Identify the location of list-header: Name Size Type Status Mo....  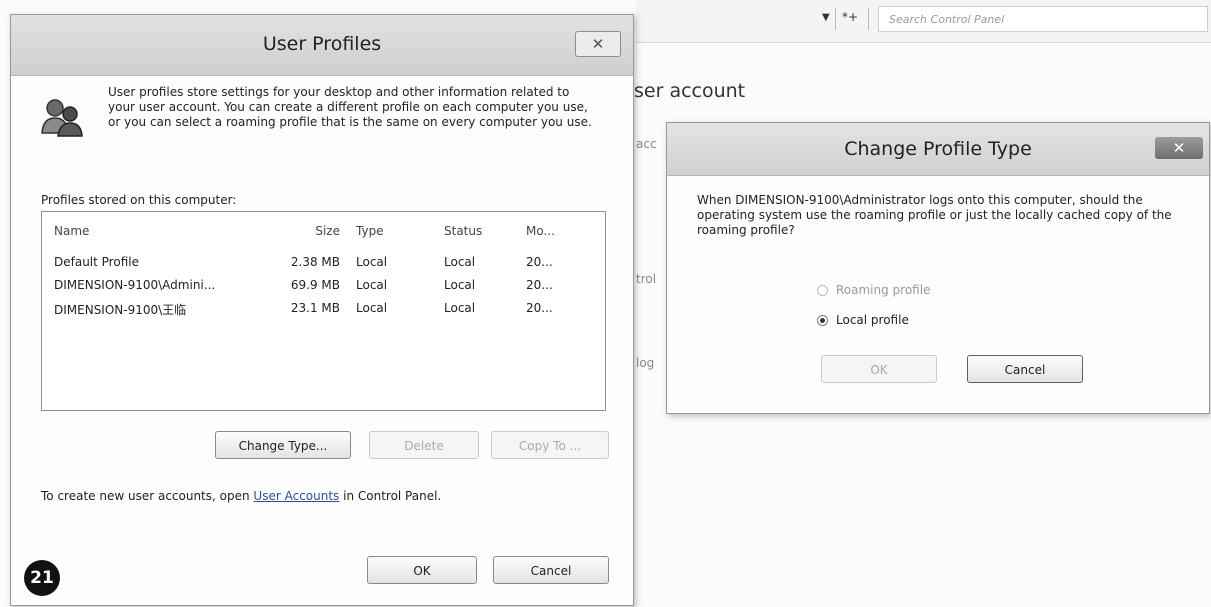
(323, 233).